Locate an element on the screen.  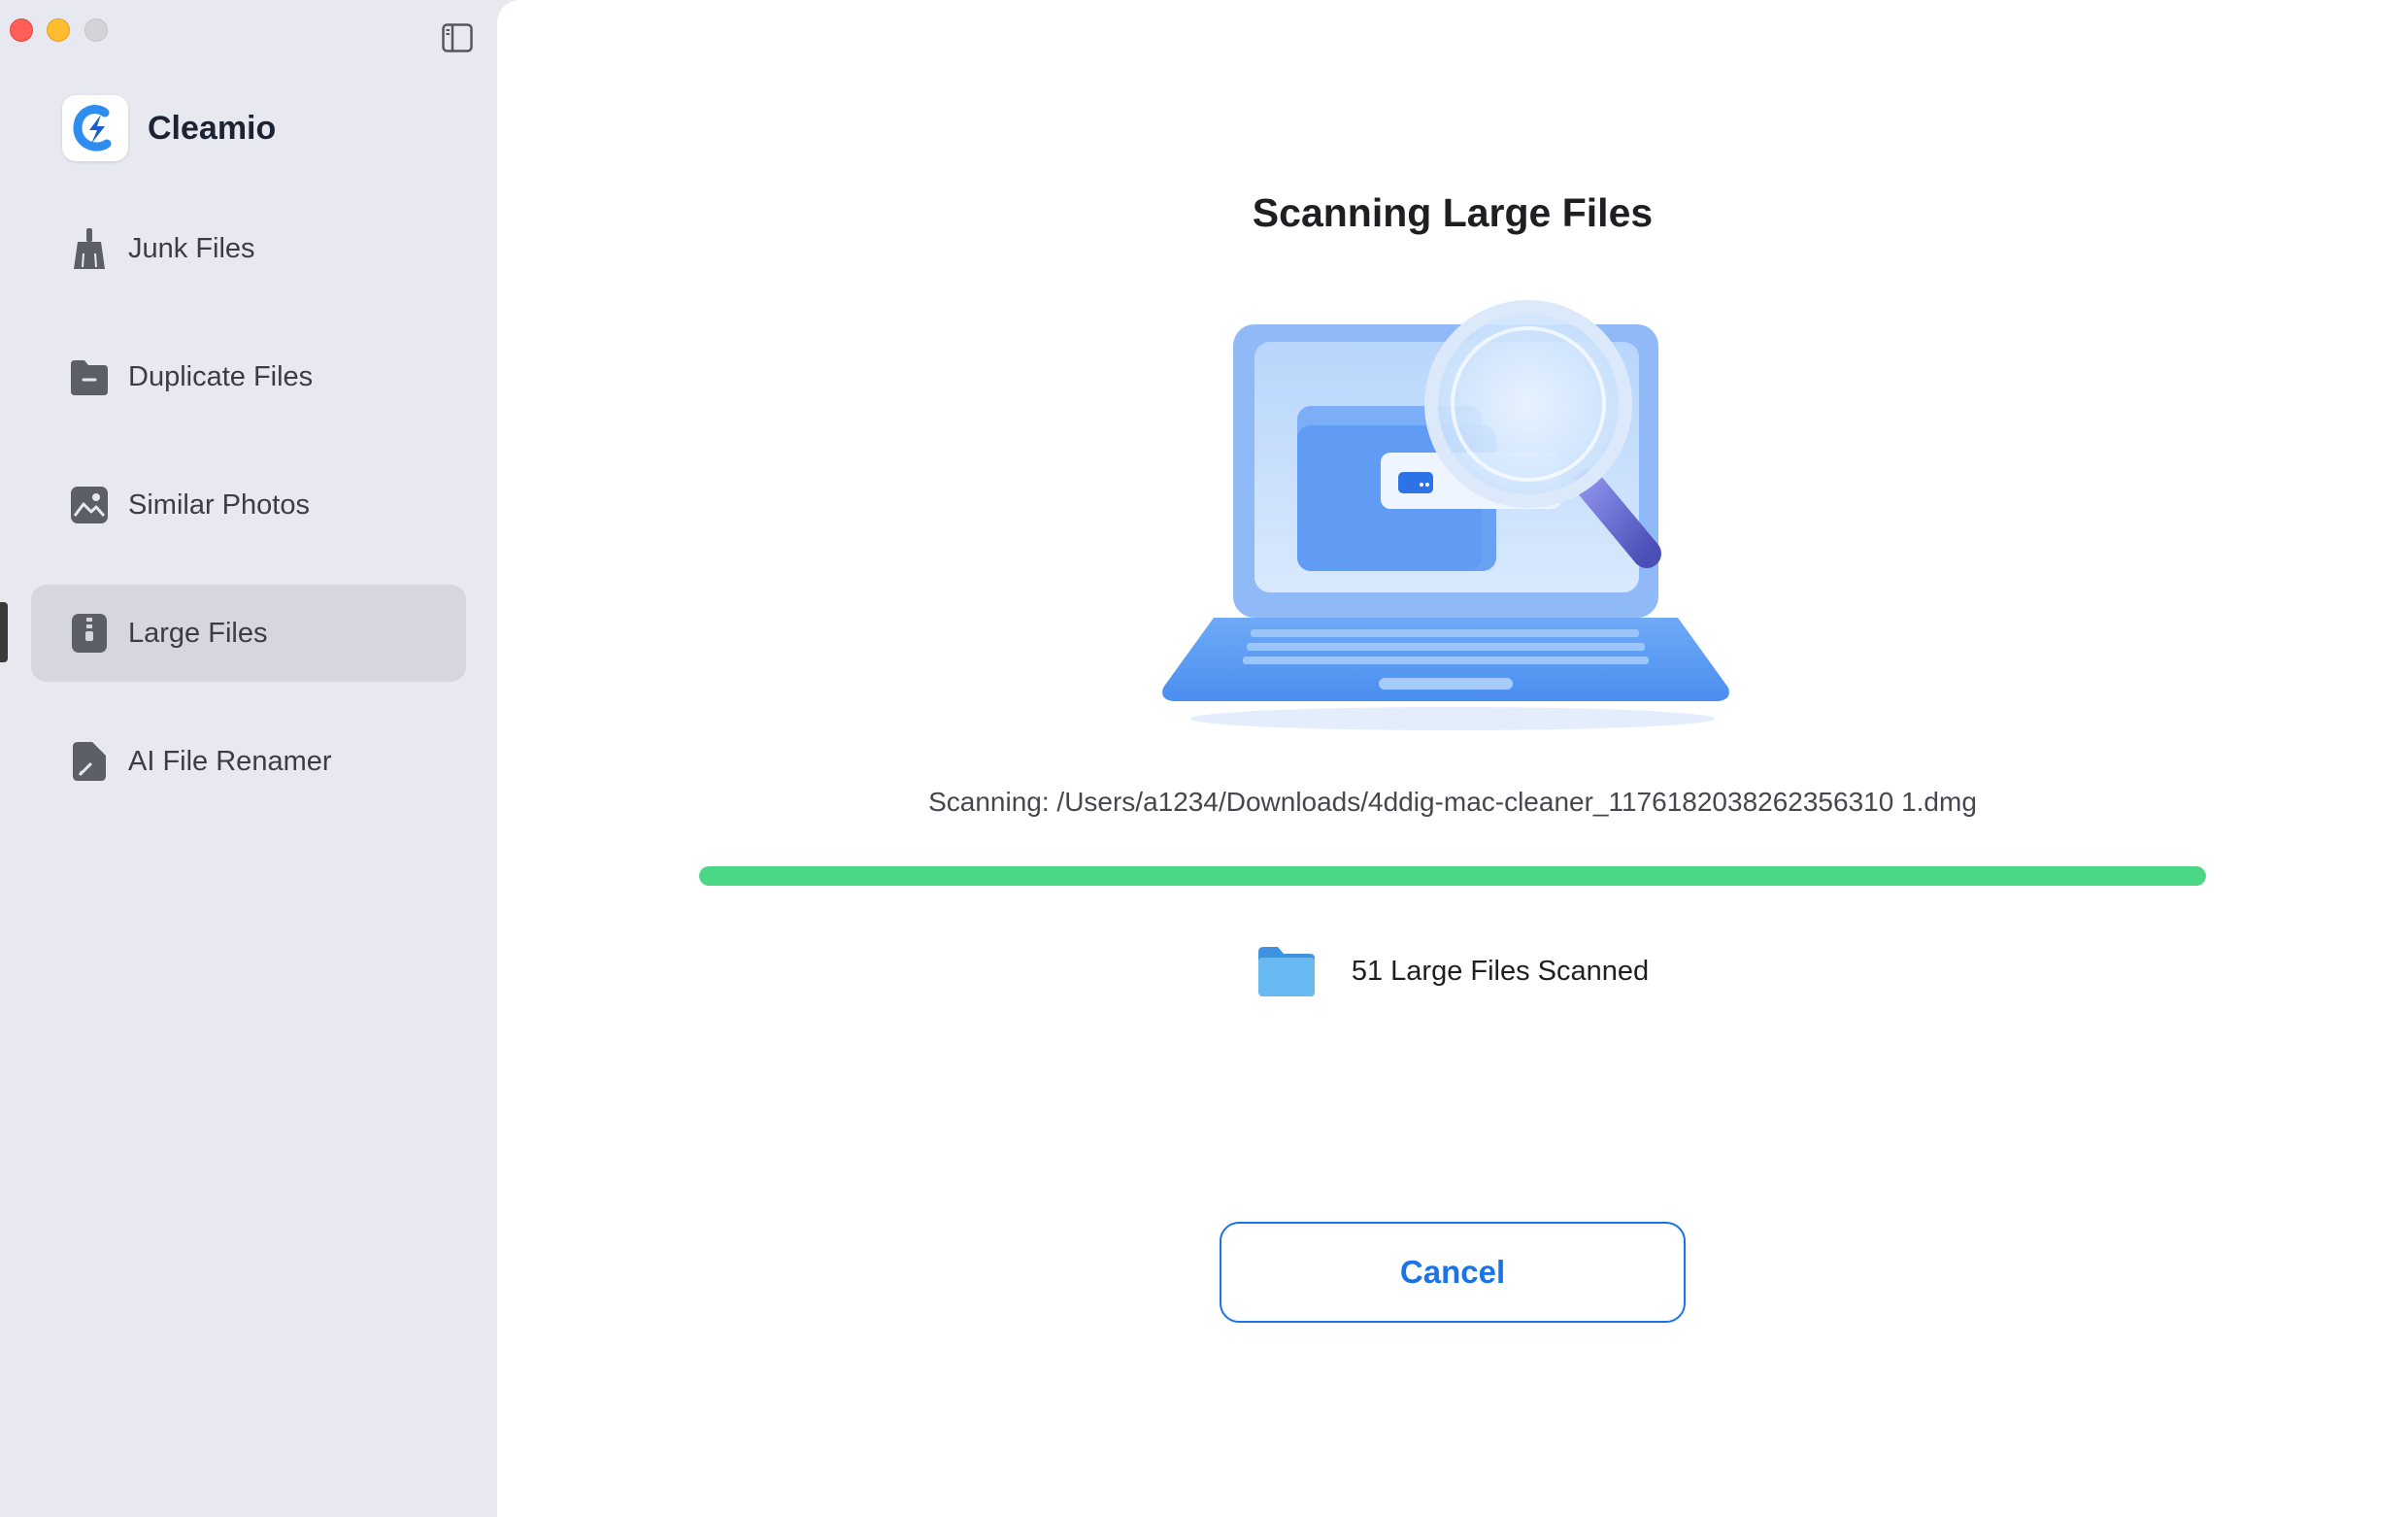
brand: Cleamio is located at coordinates (169, 128).